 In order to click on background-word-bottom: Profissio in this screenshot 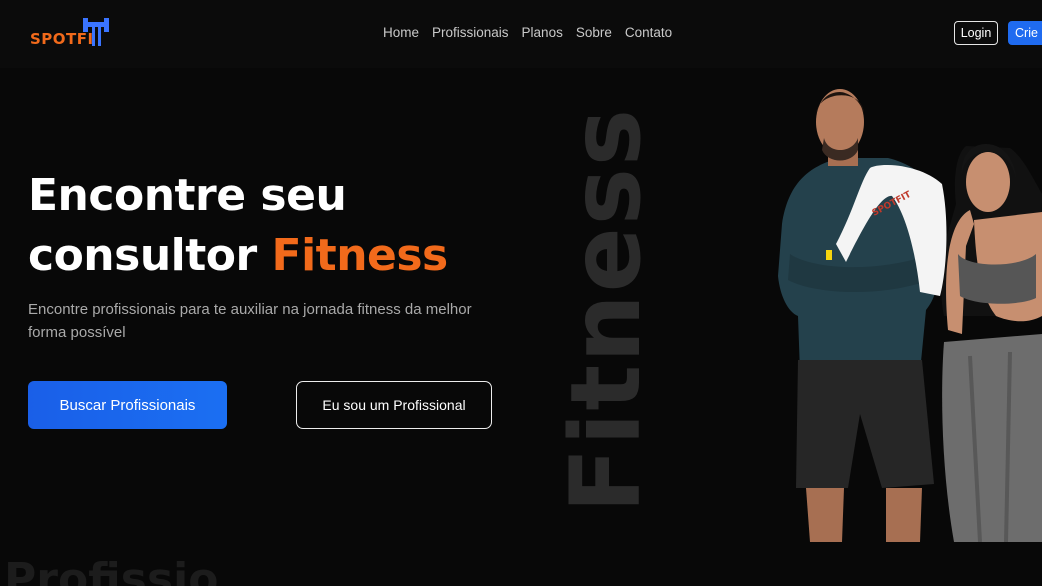, I will do `click(130, 567)`.